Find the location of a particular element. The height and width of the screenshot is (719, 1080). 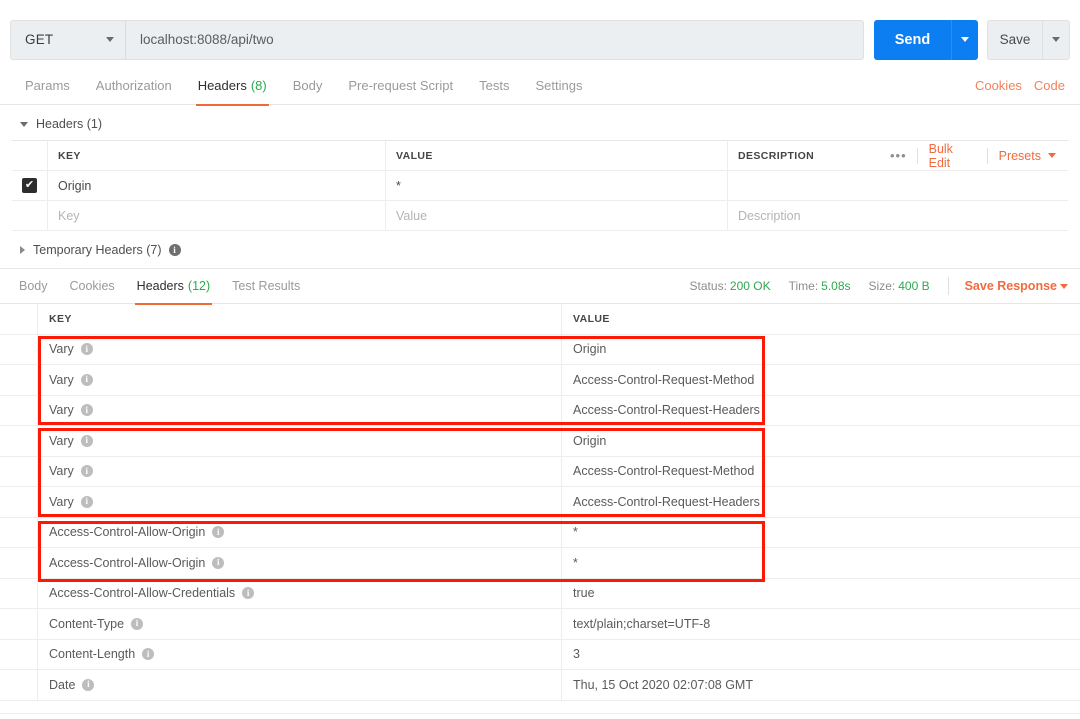

tab-body: Body is located at coordinates (308, 86).